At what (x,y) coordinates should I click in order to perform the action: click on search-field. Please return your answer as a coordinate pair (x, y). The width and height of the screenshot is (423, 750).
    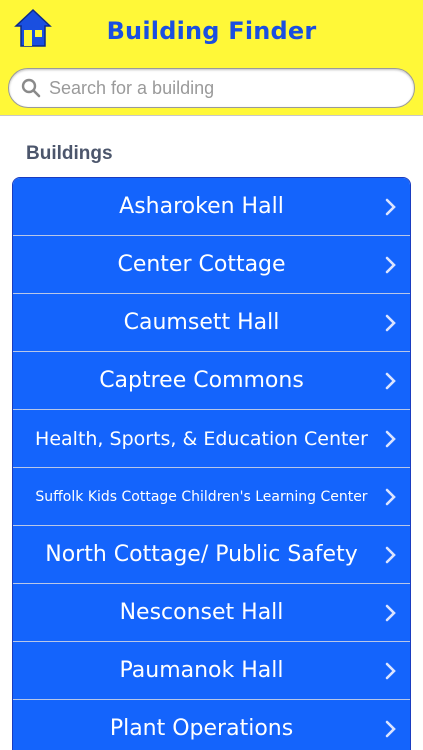
    Looking at the image, I should click on (211, 88).